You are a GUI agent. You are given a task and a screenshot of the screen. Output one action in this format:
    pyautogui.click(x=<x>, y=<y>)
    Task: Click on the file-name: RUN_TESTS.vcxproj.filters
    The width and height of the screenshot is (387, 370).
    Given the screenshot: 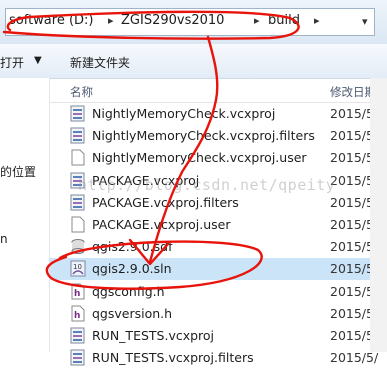 What is the action you would take?
    pyautogui.click(x=173, y=358)
    